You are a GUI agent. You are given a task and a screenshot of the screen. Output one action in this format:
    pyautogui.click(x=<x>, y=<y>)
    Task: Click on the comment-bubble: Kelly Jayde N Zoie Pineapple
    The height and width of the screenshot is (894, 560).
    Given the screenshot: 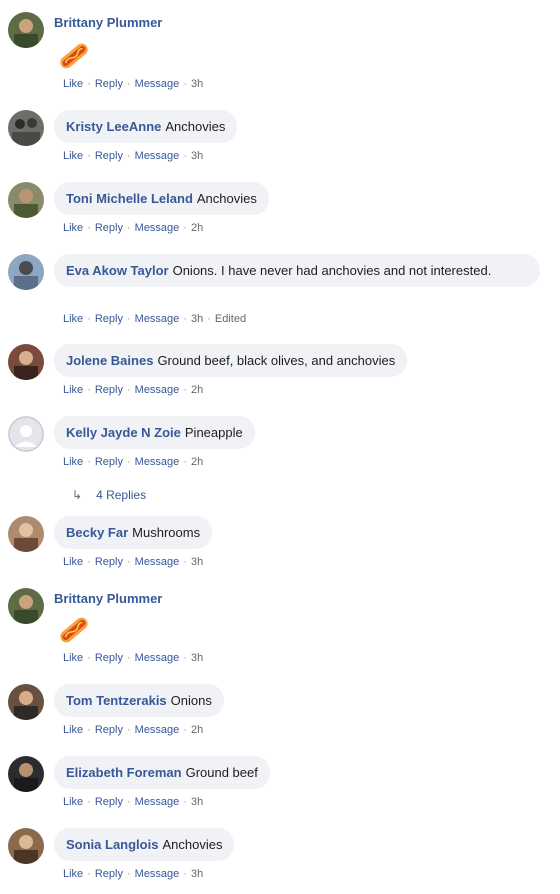 What is the action you would take?
    pyautogui.click(x=154, y=432)
    